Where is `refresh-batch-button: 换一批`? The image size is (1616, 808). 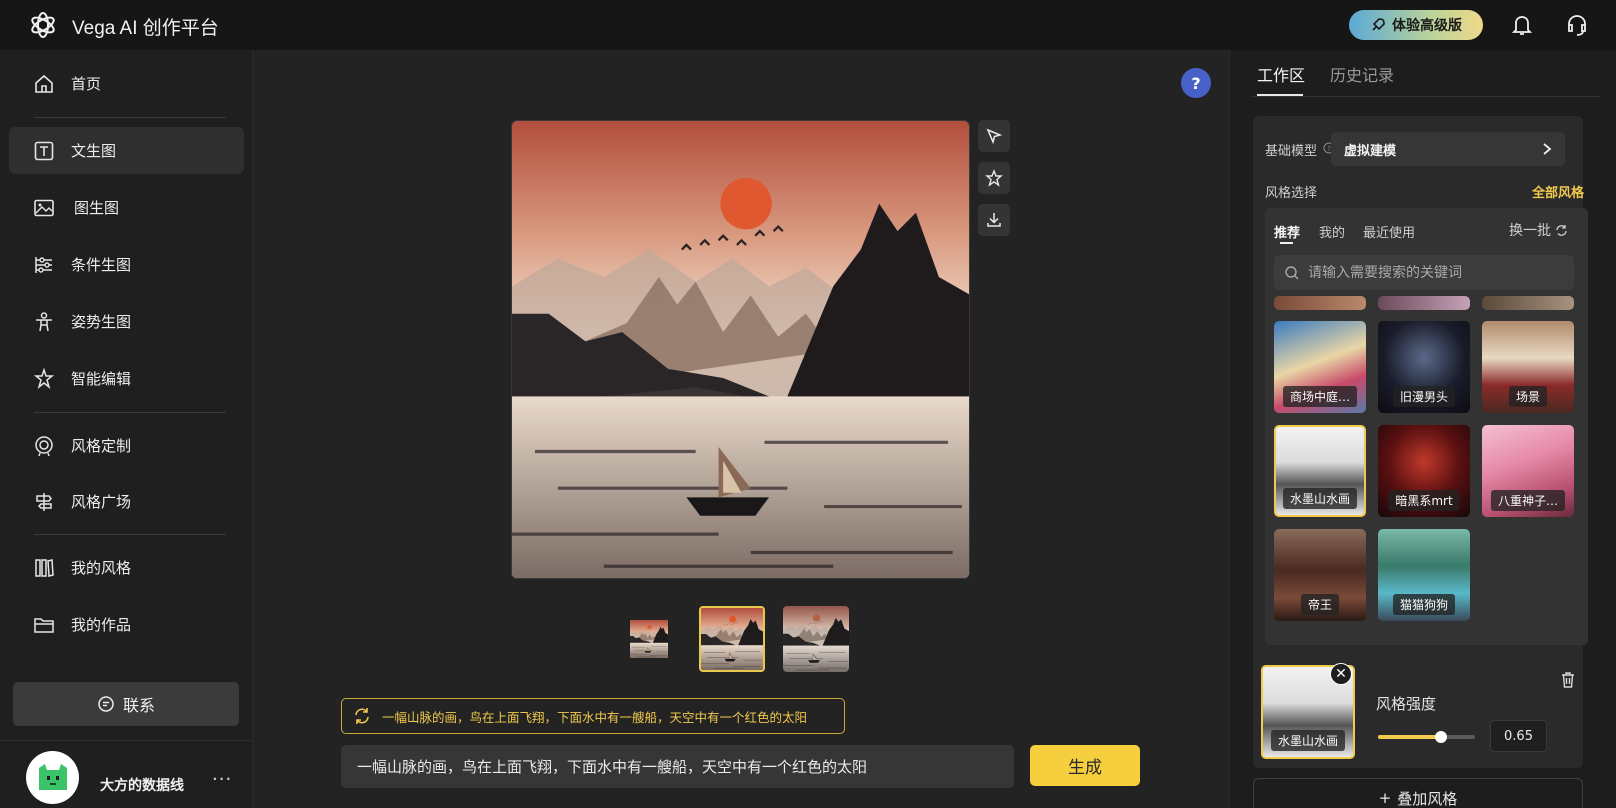 refresh-batch-button: 换一批 is located at coordinates (1538, 230).